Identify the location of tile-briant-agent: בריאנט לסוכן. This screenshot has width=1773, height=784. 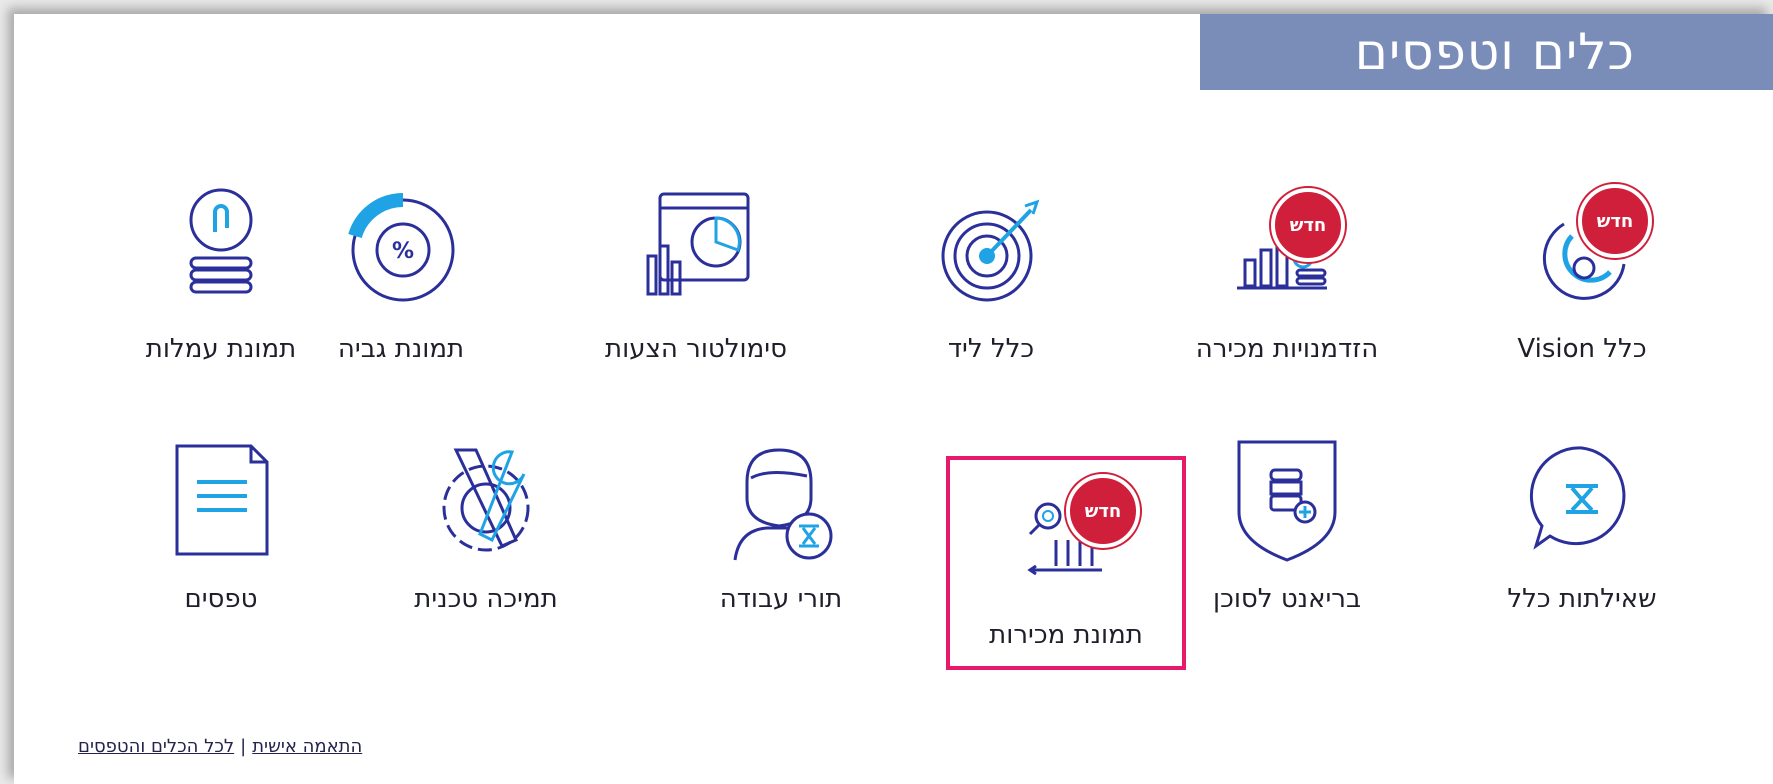
(1287, 539).